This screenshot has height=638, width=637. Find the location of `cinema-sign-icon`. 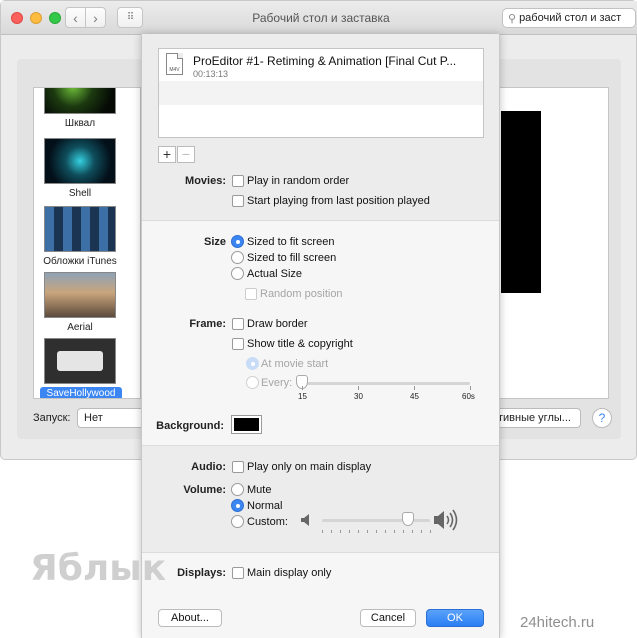

cinema-sign-icon is located at coordinates (80, 361).